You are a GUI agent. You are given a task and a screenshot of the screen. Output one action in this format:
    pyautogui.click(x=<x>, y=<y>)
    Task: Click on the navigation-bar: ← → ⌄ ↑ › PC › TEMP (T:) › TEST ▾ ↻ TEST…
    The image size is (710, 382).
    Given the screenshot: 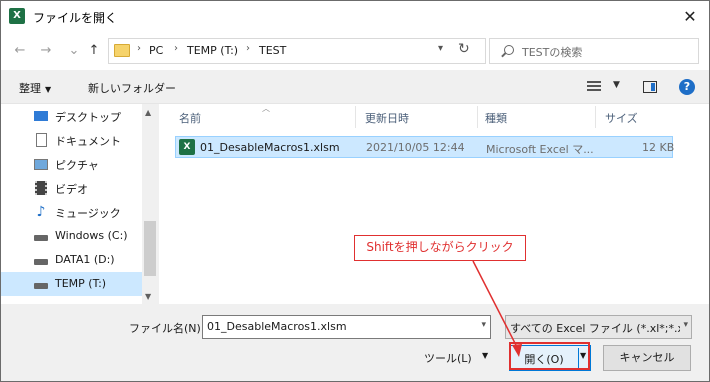 What is the action you would take?
    pyautogui.click(x=355, y=51)
    